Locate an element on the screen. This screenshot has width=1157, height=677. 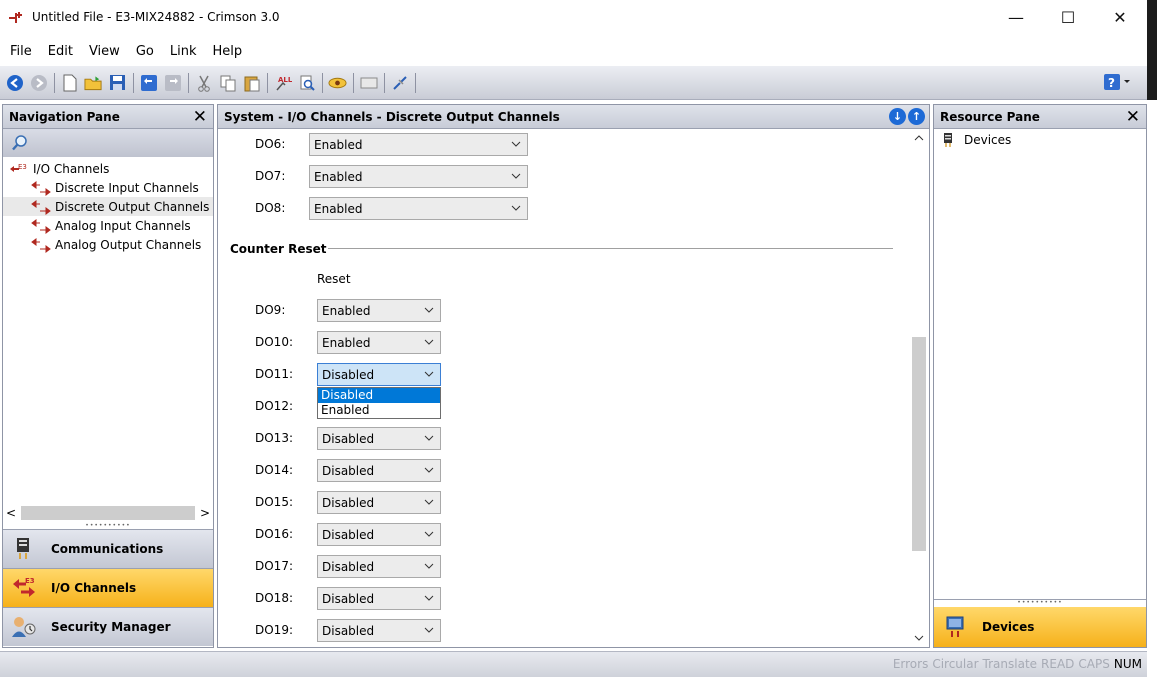
search-icon is located at coordinates (20, 143).